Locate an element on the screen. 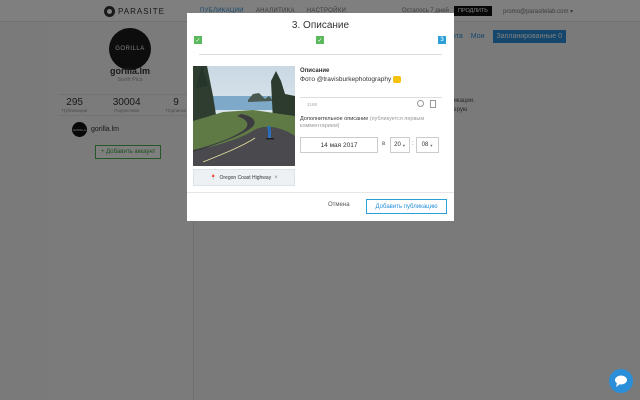 This screenshot has height=400, width=640. minute-value: 08 is located at coordinates (425, 145).